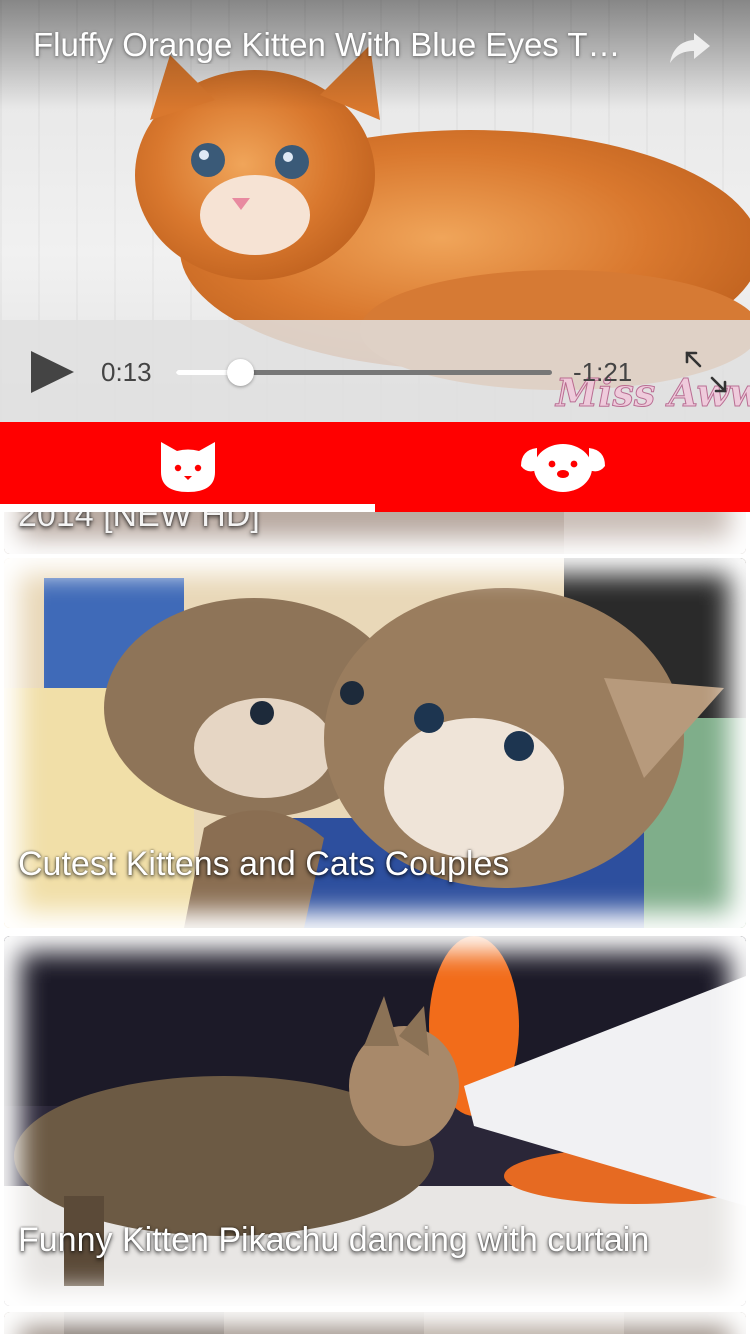 The image size is (750, 1334). Describe the element at coordinates (264, 864) in the screenshot. I see `video-card-title: Cutest Kittens and Cats Couples` at that location.